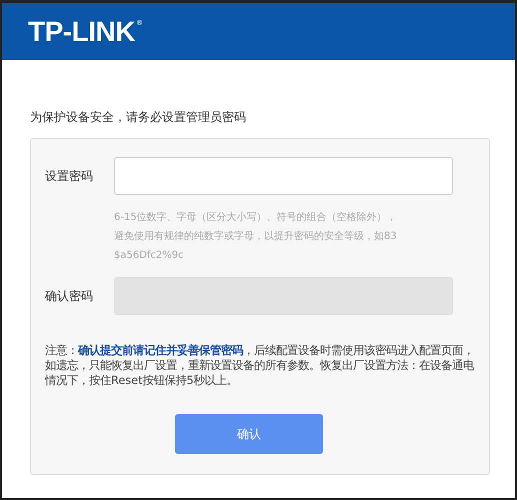 The image size is (517, 500). Describe the element at coordinates (69, 176) in the screenshot. I see `field-label: 设置密码` at that location.